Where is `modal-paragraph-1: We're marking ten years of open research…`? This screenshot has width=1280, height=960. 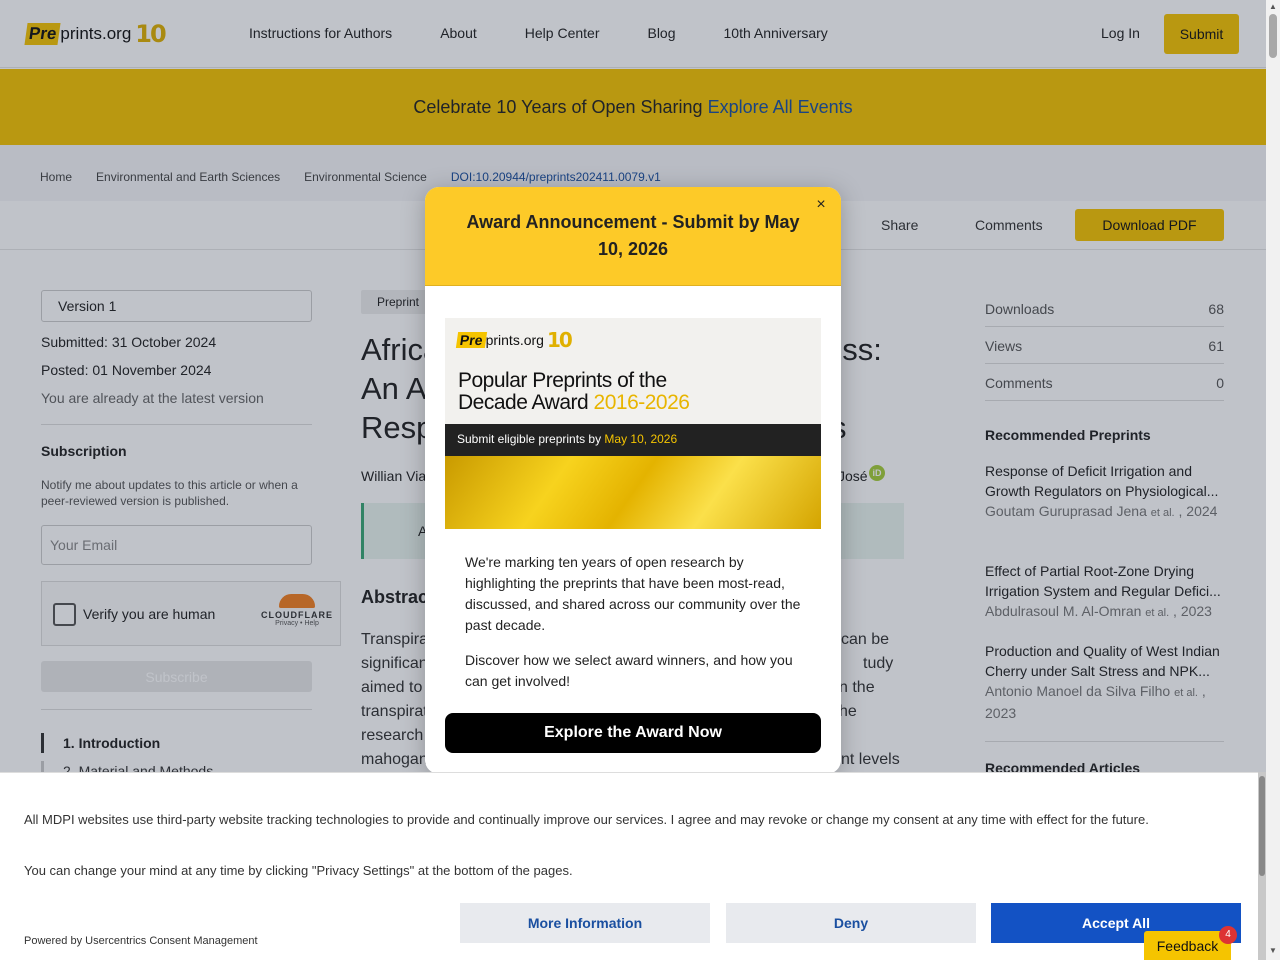 modal-paragraph-1: We're marking ten years of open research… is located at coordinates (633, 593).